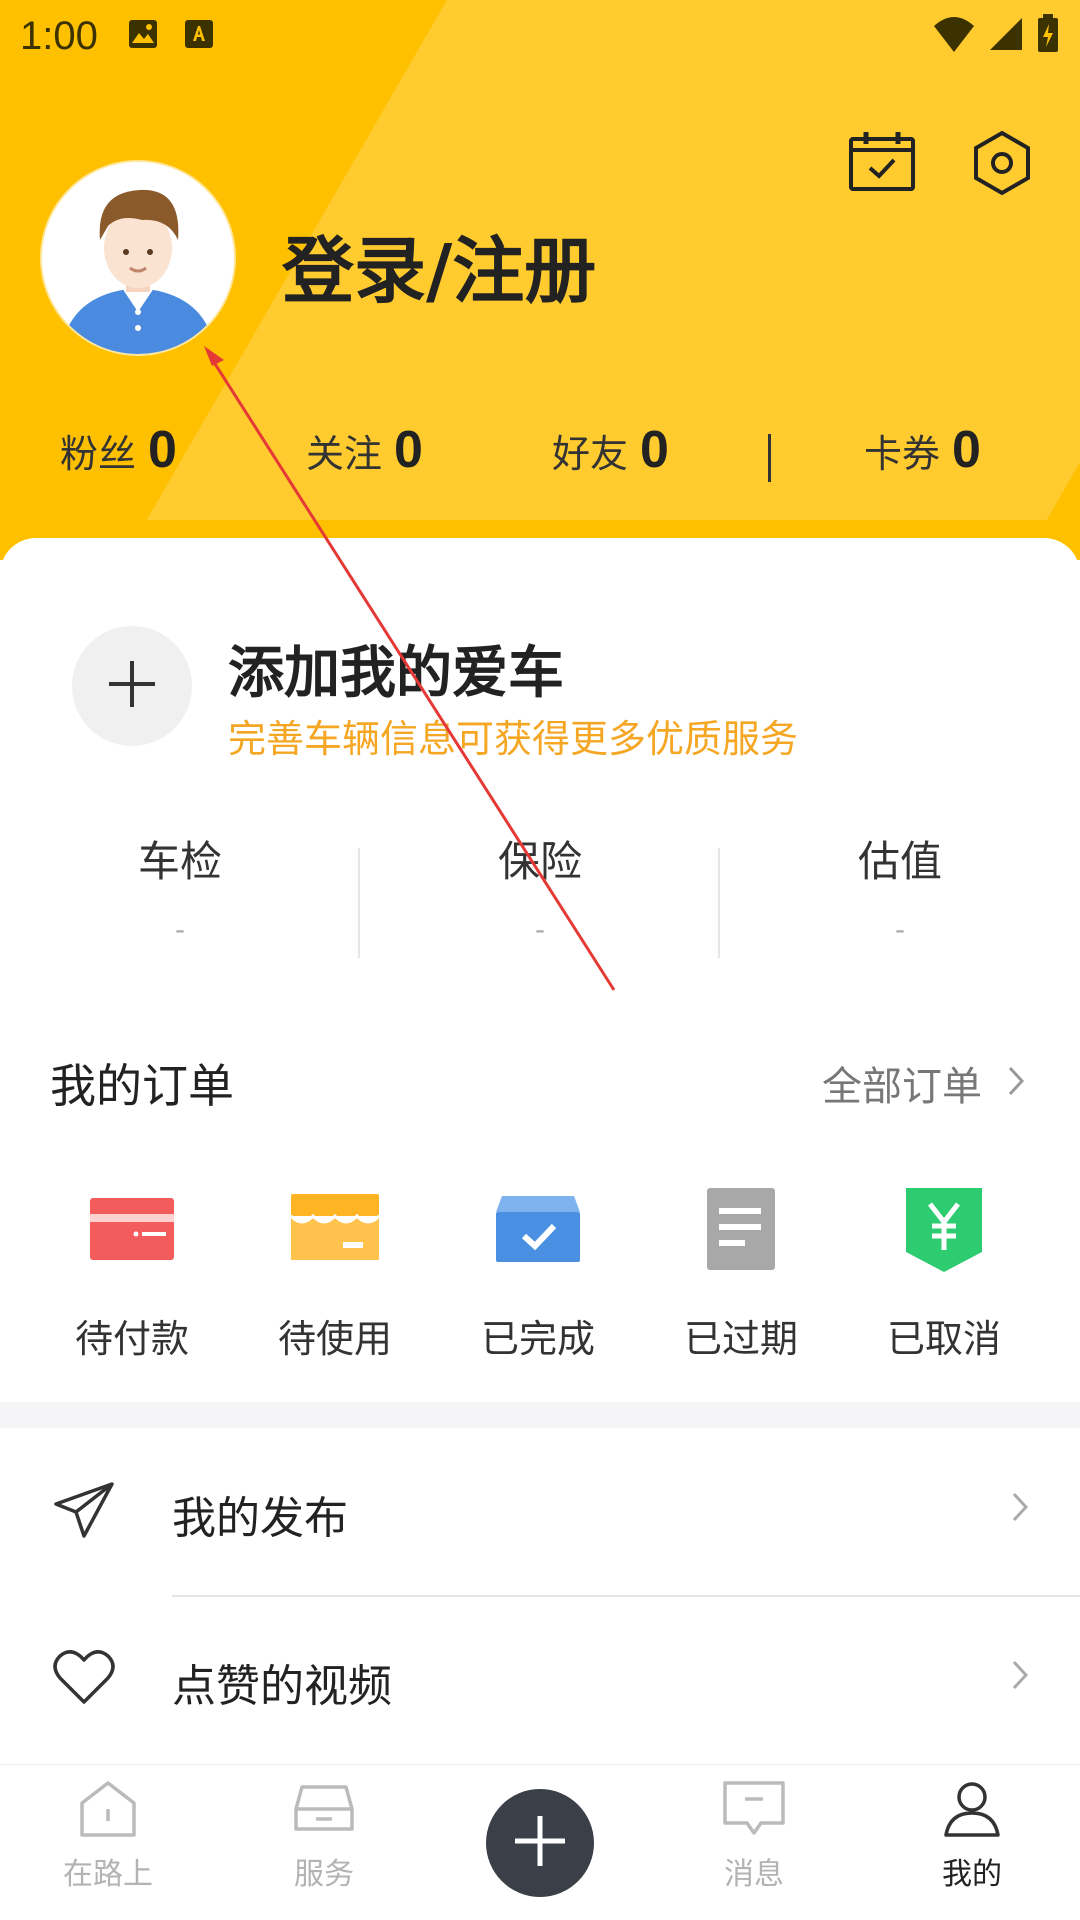 The width and height of the screenshot is (1080, 1920). I want to click on order-cancelled: 已取消, so click(944, 1270).